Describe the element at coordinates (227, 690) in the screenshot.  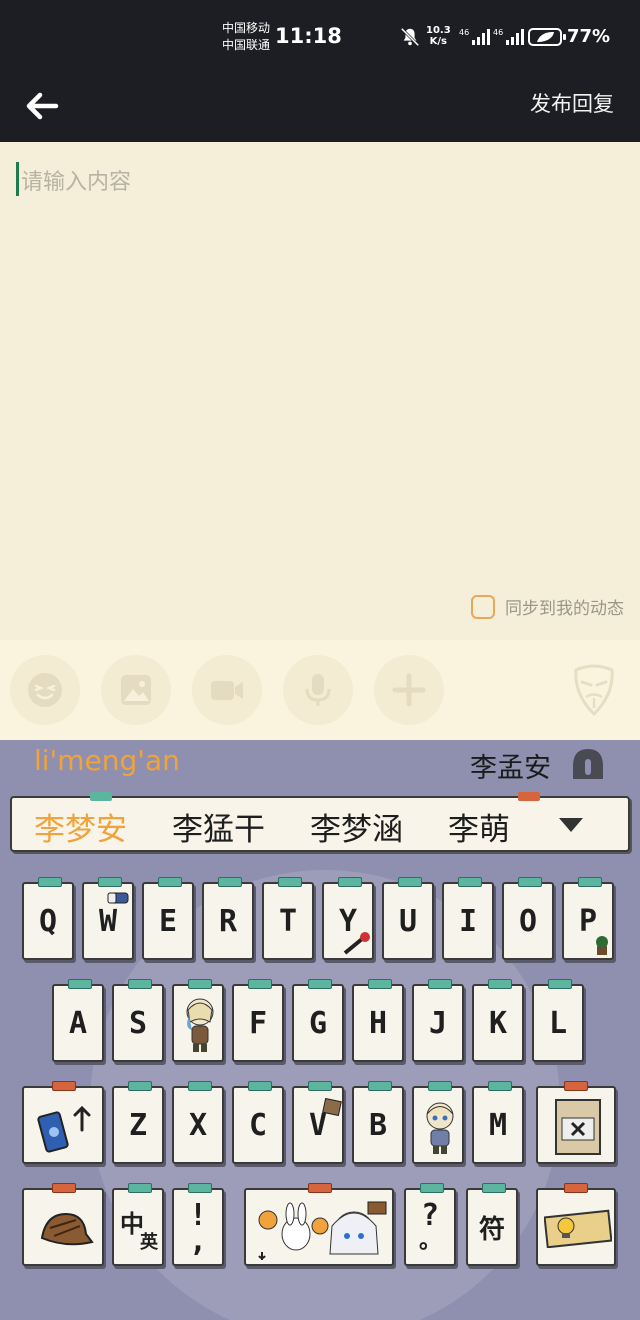
I see `video-button` at that location.